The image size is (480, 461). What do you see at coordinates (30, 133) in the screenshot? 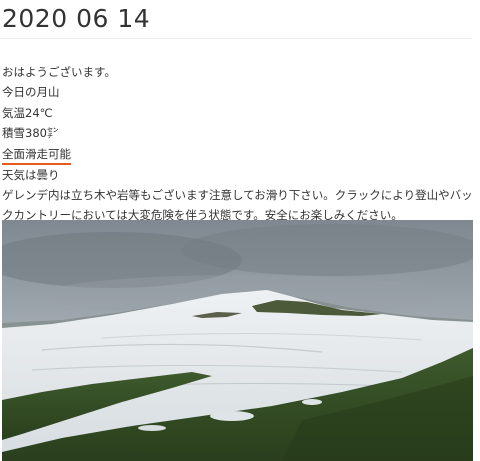
I see `snow-depth-line: 積雪380㌢` at bounding box center [30, 133].